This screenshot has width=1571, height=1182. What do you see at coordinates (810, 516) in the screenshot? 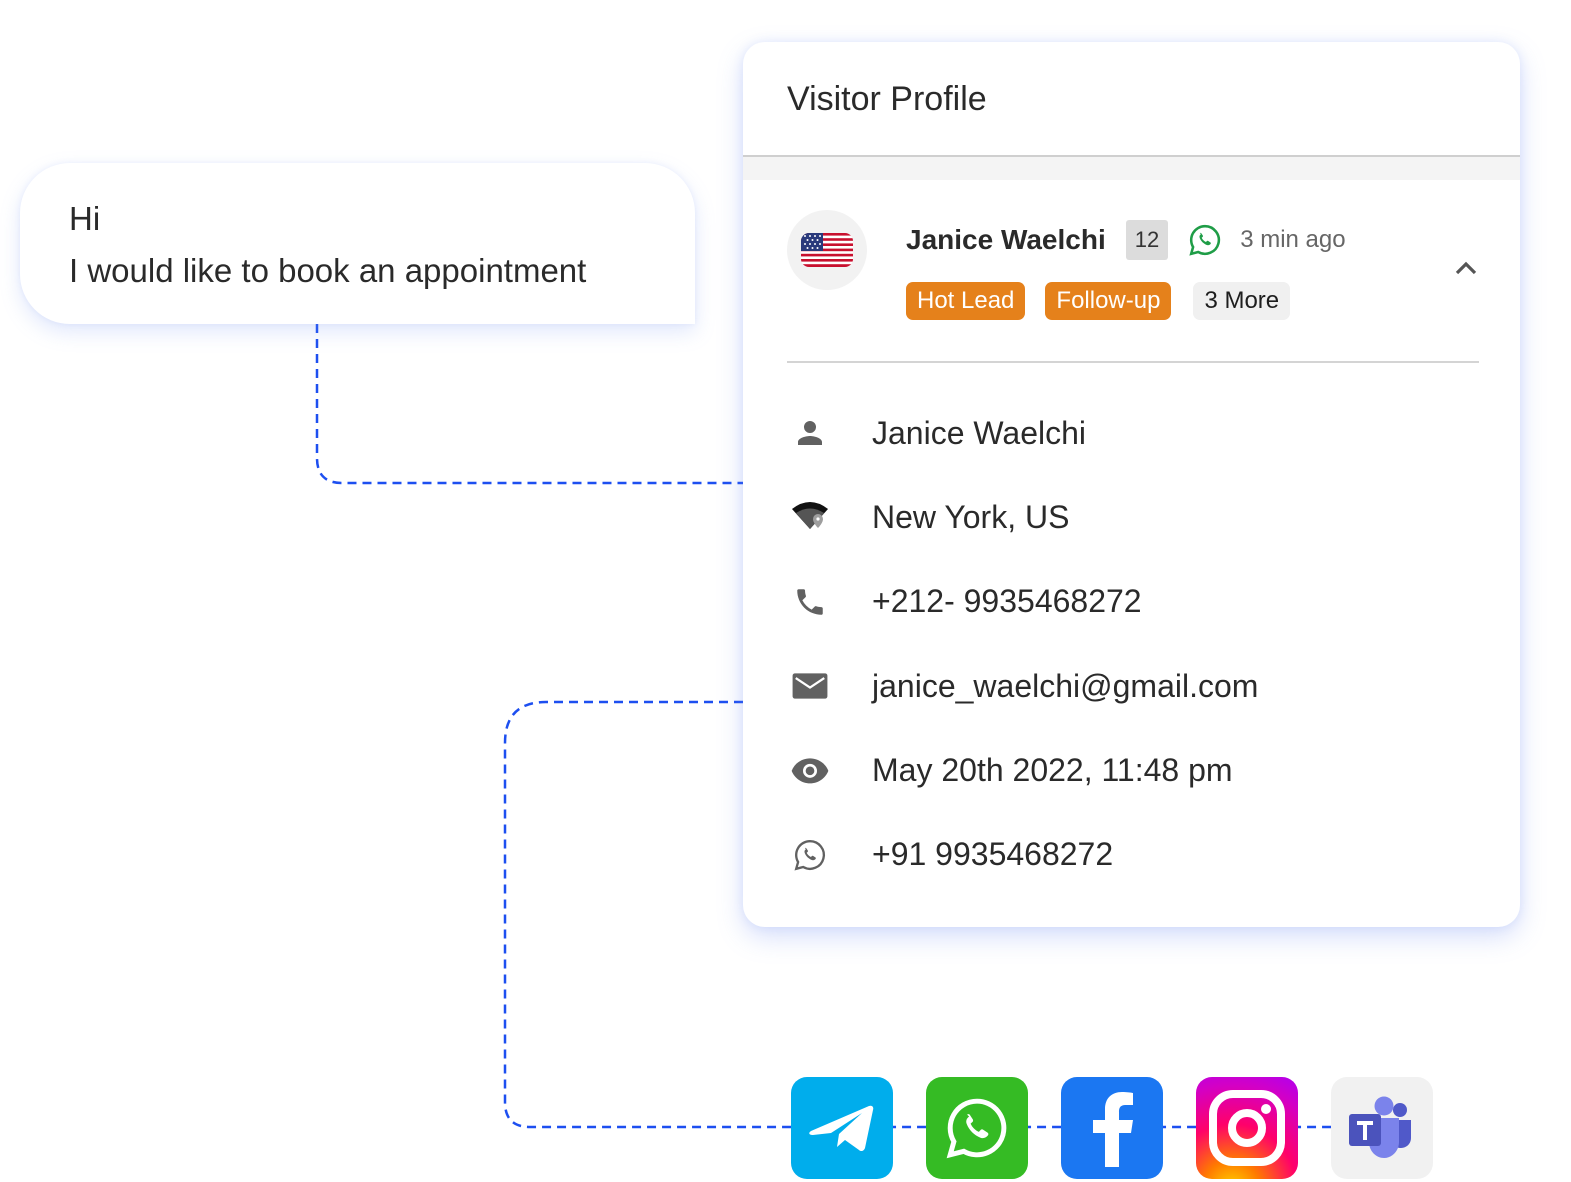
I see `location-icon` at bounding box center [810, 516].